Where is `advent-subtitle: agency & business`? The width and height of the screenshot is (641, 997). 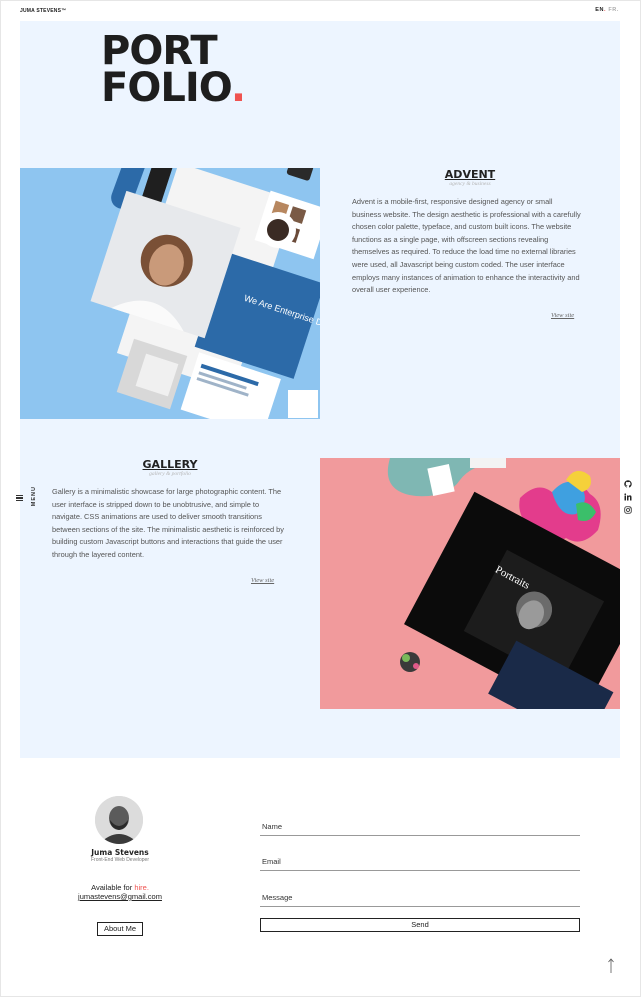 advent-subtitle: agency & business is located at coordinates (470, 184).